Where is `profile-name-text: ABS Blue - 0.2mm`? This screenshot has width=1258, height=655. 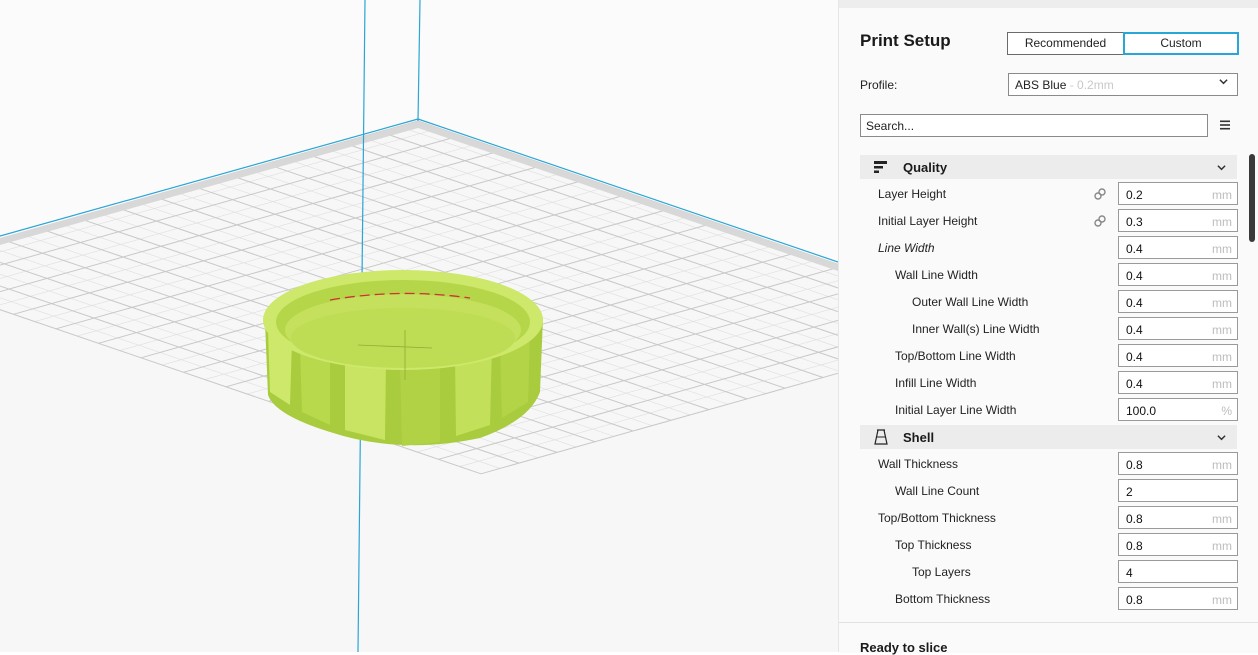 profile-name-text: ABS Blue - 0.2mm is located at coordinates (1064, 85).